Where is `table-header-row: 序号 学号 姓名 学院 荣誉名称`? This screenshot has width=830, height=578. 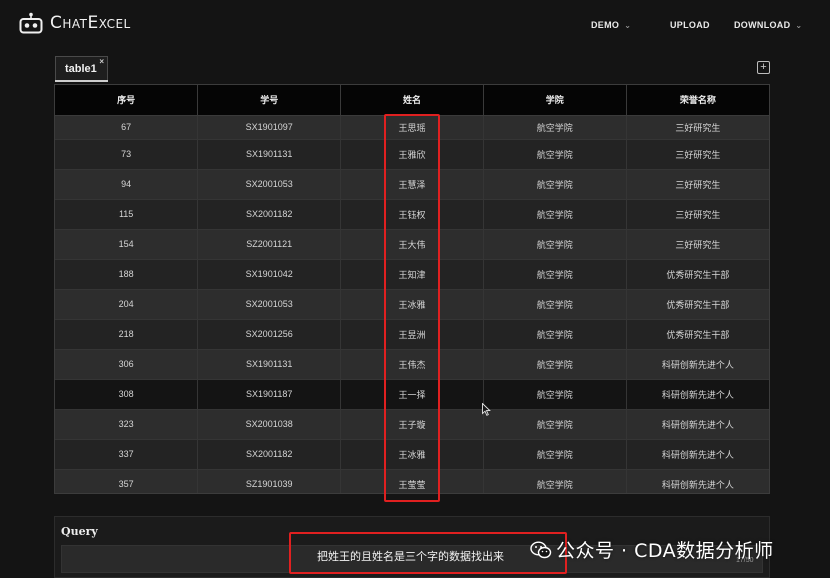 table-header-row: 序号 学号 姓名 学院 荣誉名称 is located at coordinates (412, 100).